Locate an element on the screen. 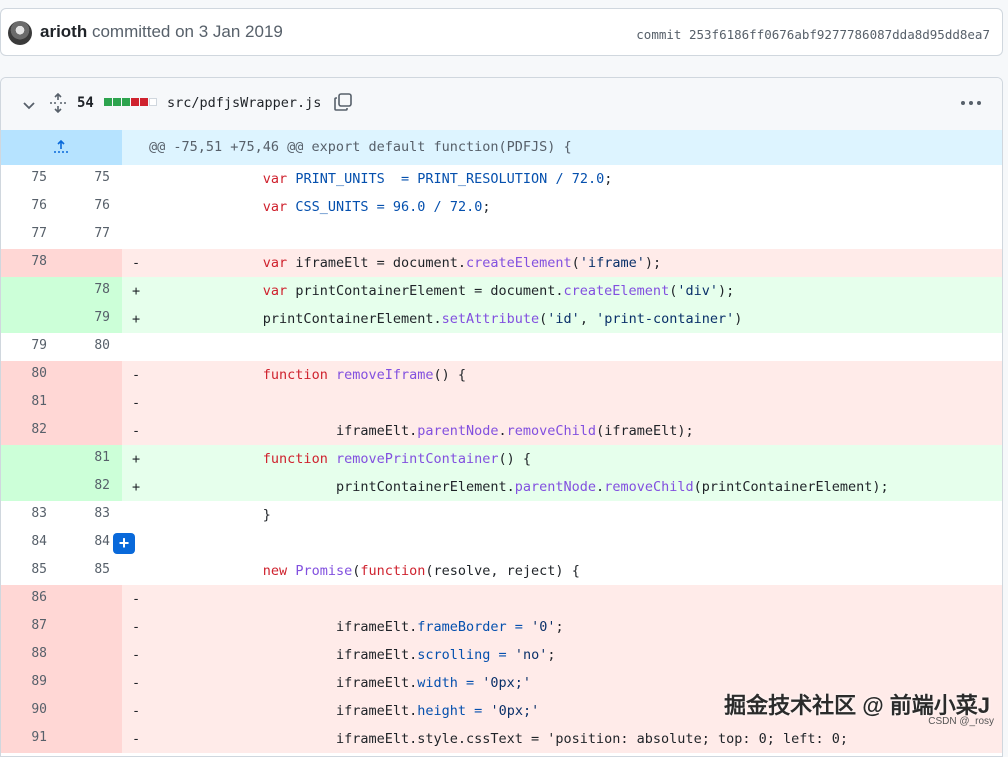  new-line-number: 76 is located at coordinates (95, 207).